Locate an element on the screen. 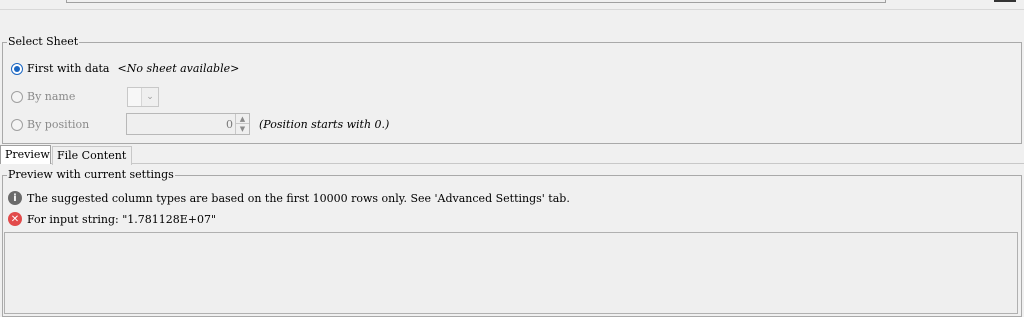 This screenshot has width=1024, height=317. tab-strip-divider is located at coordinates (512, 163).